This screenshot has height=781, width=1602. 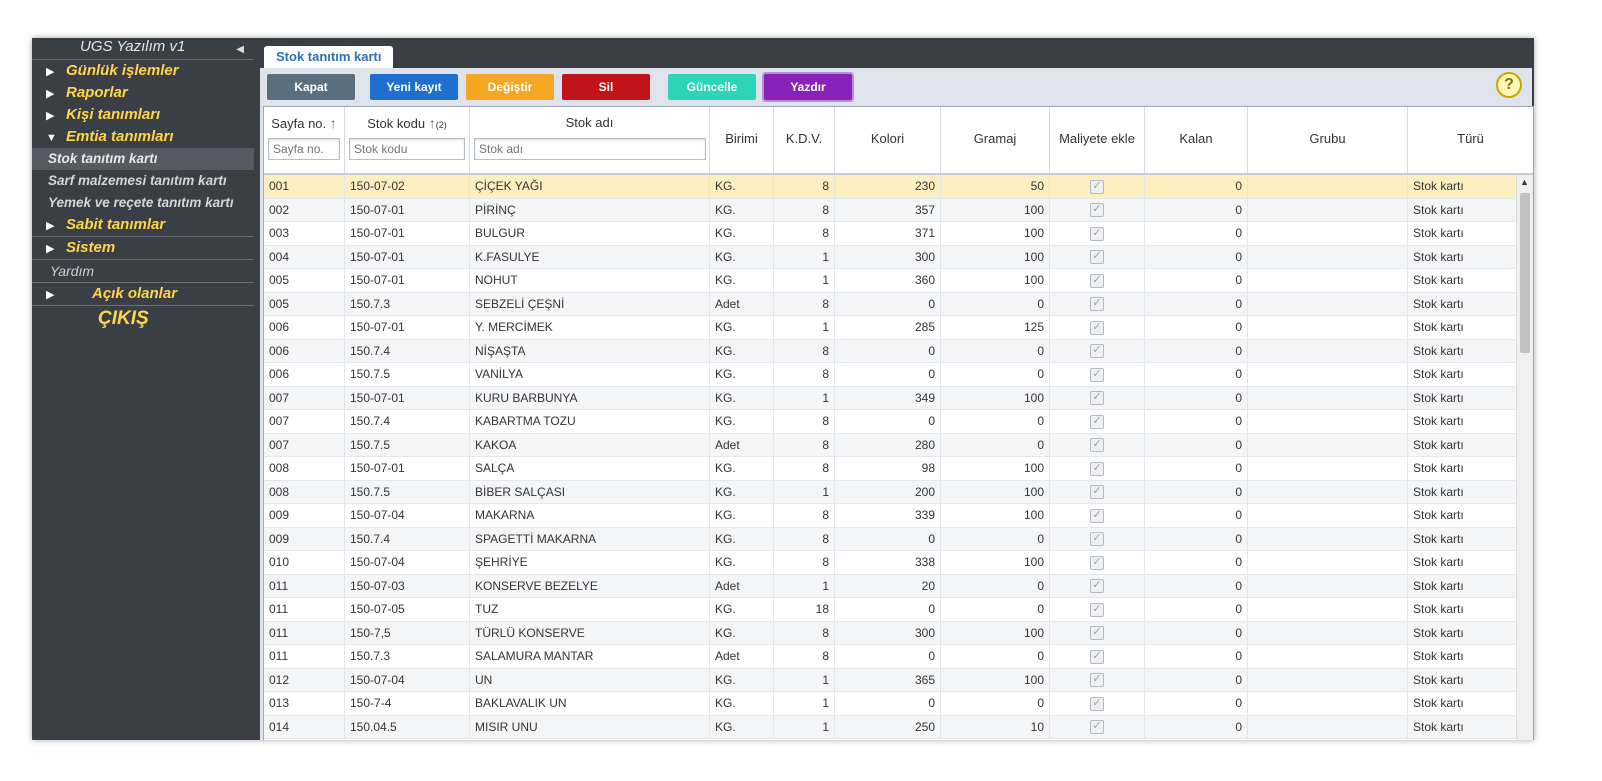 I want to click on table-row: 002 150-07-01 PİRİNÇ KG. 8 357 100 ✓ 0 Stok kartı, so click(x=890, y=210).